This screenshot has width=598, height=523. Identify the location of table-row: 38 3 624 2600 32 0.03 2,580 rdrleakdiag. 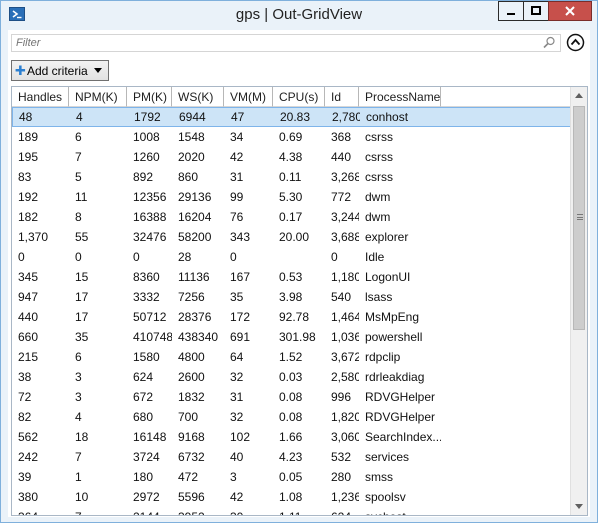
(292, 377).